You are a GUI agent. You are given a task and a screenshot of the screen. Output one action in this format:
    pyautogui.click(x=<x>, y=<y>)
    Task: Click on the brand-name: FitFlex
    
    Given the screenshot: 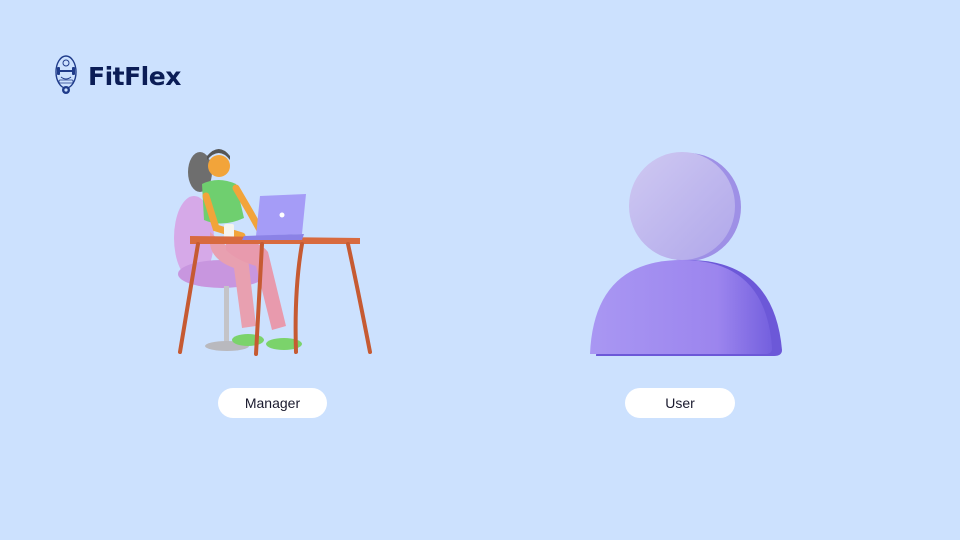 What is the action you would take?
    pyautogui.click(x=134, y=76)
    